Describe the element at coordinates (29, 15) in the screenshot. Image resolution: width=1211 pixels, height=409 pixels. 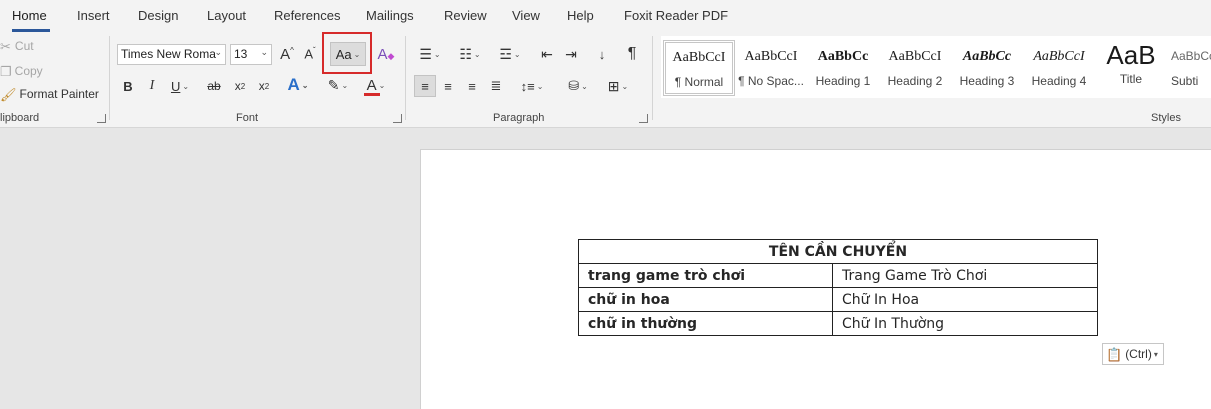
I see `tab-home: Home` at that location.